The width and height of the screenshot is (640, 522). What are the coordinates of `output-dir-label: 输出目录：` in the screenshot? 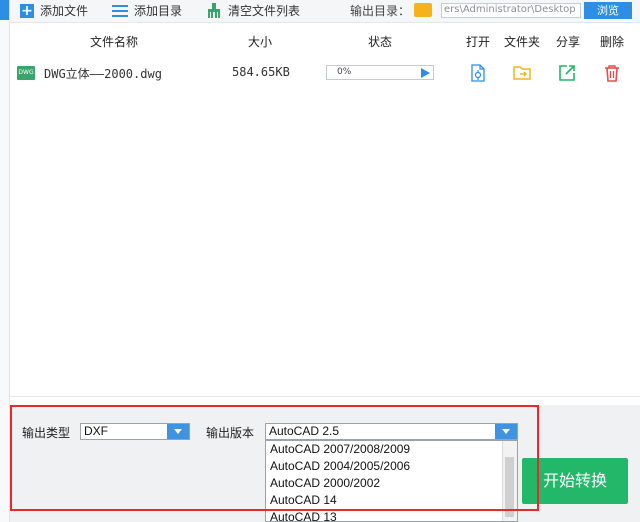 It's located at (380, 11).